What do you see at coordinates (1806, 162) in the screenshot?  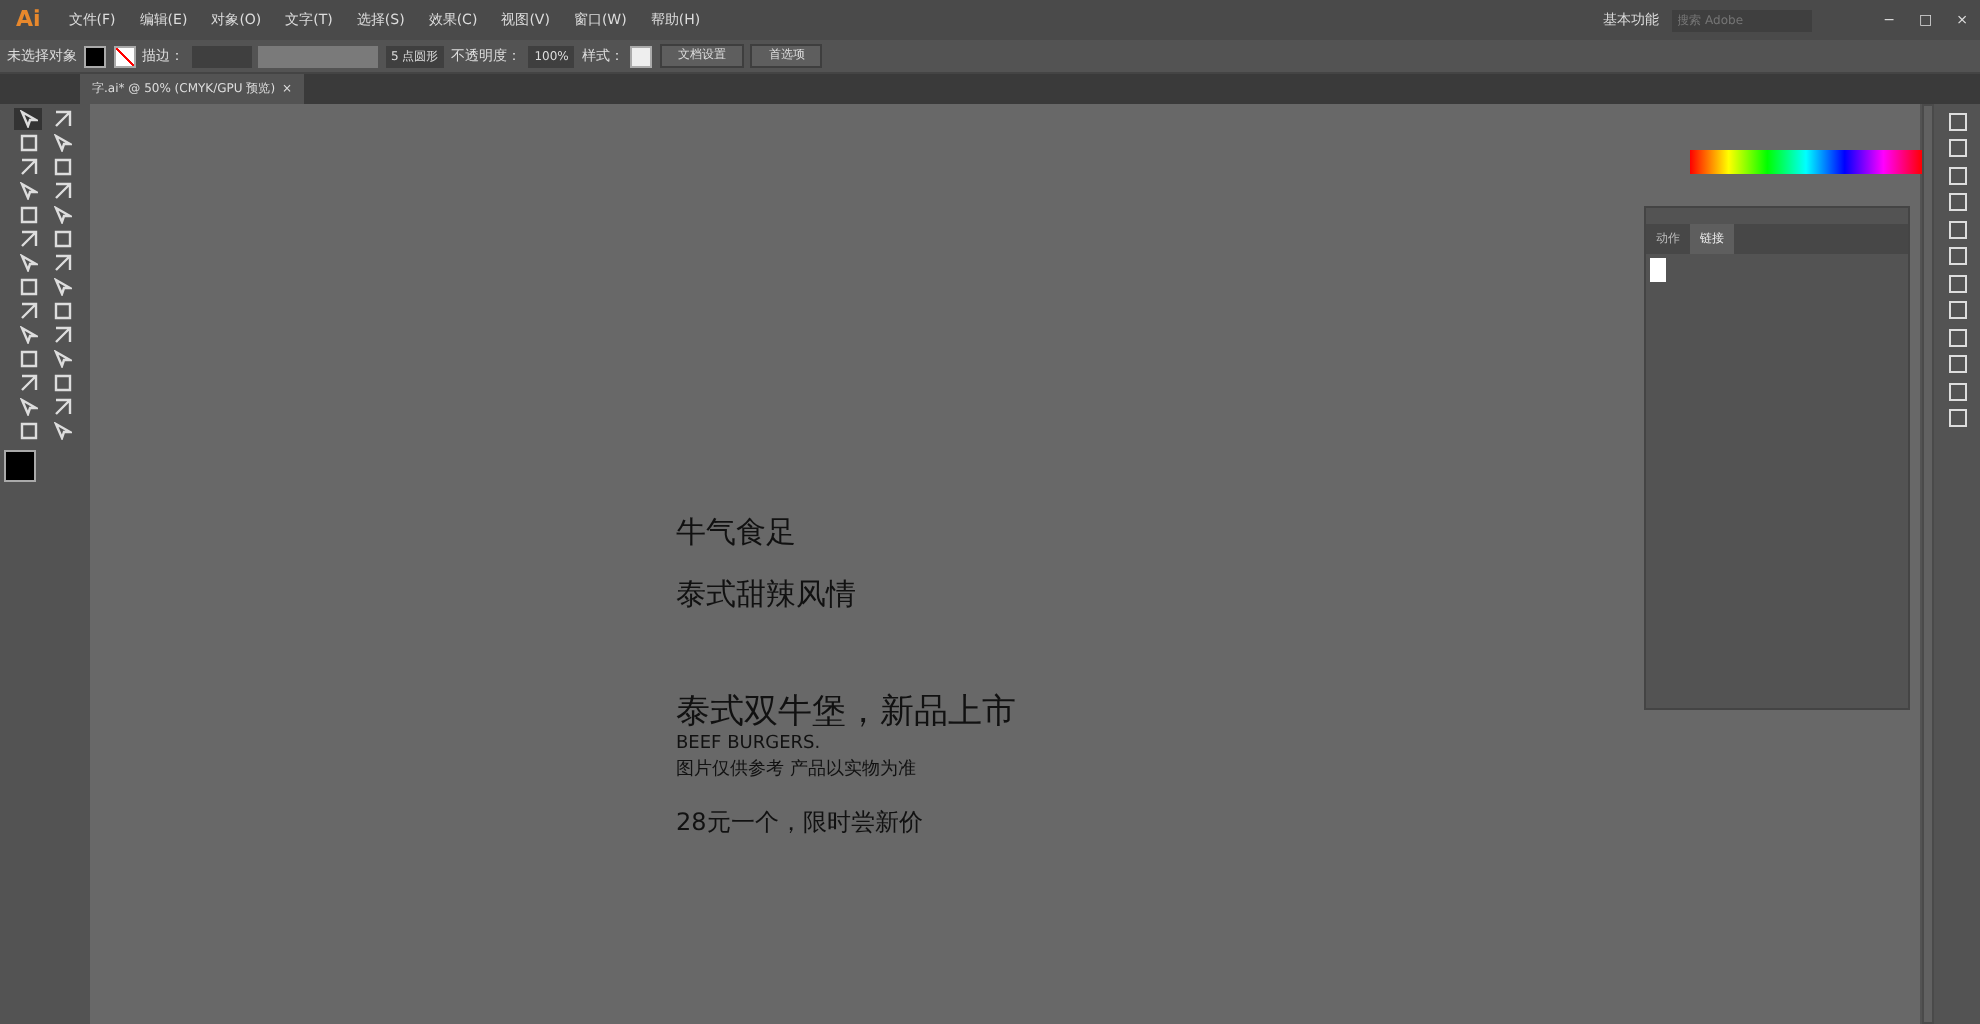 I see `color-spectrum` at bounding box center [1806, 162].